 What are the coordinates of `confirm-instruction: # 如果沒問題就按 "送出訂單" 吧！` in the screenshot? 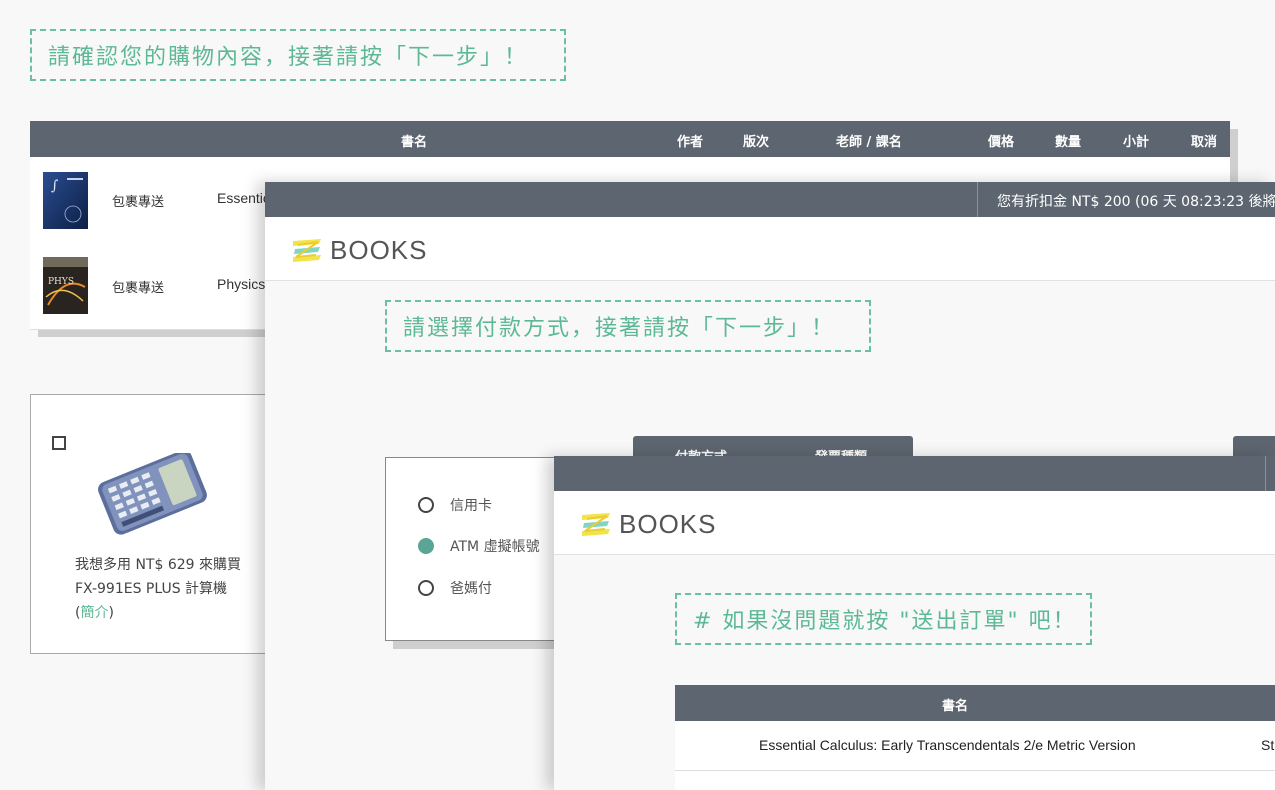 It's located at (883, 619).